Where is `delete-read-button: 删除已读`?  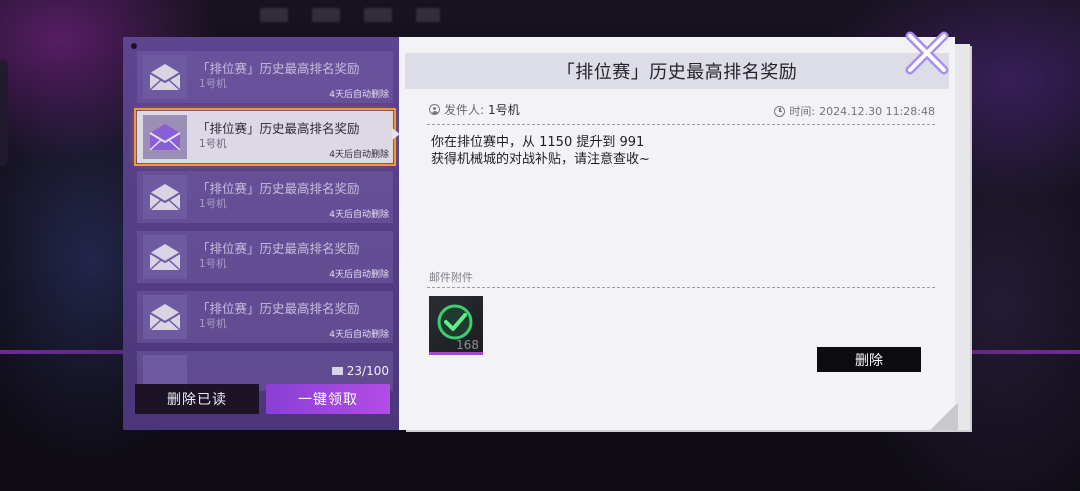 delete-read-button: 删除已读 is located at coordinates (197, 399).